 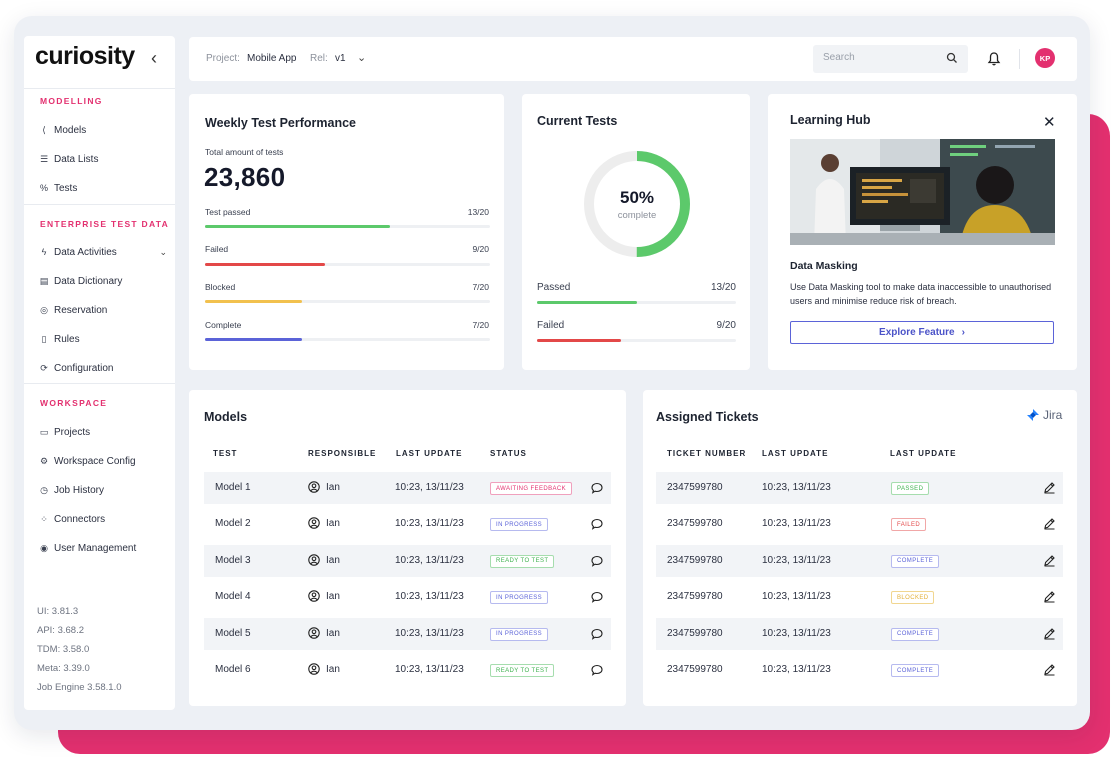 I want to click on table-row: Model 6 Ian 10:23, 13/11/23 READY TO TEST, so click(x=407, y=670).